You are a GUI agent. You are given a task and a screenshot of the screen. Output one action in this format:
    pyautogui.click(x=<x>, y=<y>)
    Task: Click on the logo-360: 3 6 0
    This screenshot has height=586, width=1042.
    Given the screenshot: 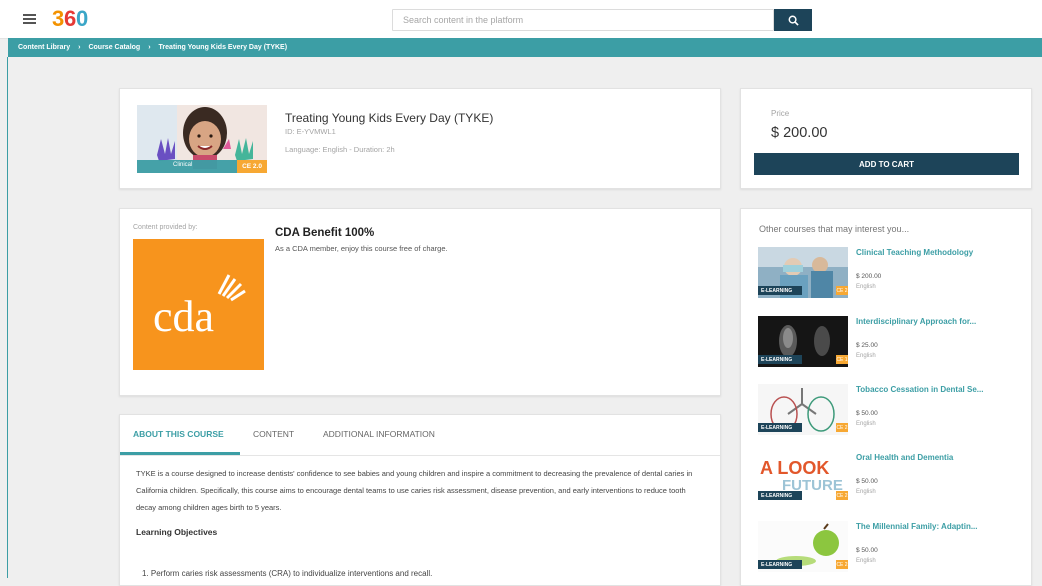 What is the action you would take?
    pyautogui.click(x=72, y=19)
    